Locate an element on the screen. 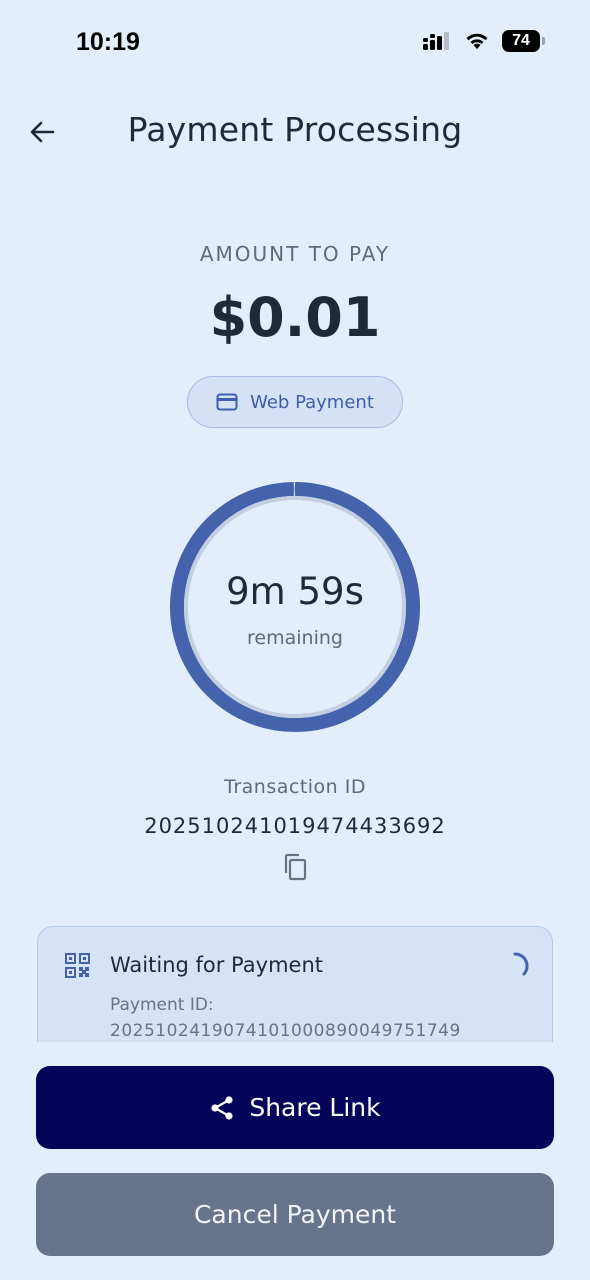  payment-id-label: Payment ID: is located at coordinates (162, 1005).